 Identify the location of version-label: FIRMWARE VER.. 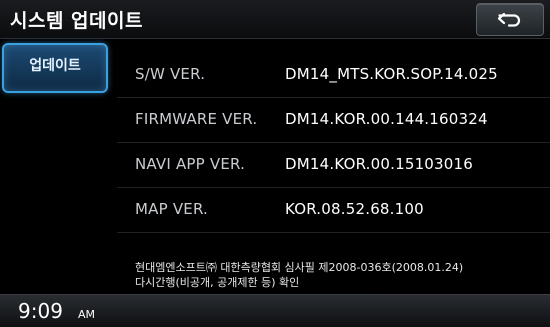
(196, 119).